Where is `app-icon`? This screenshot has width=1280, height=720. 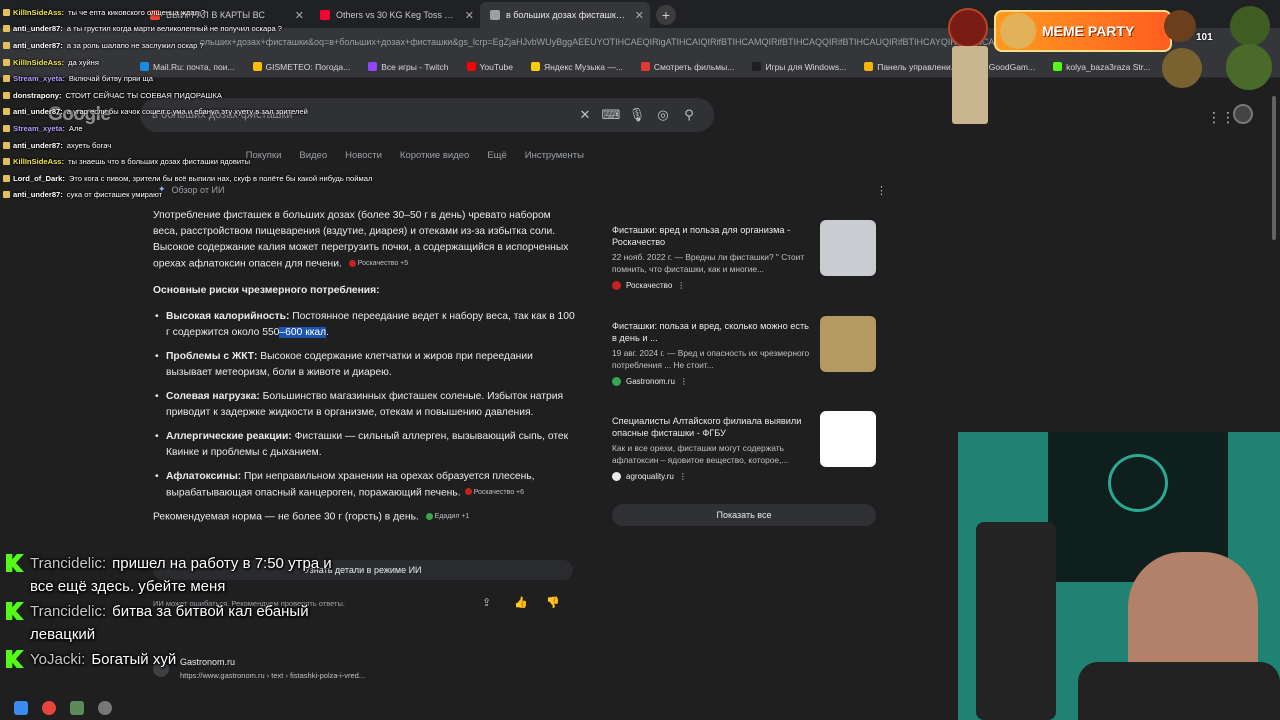 app-icon is located at coordinates (77, 708).